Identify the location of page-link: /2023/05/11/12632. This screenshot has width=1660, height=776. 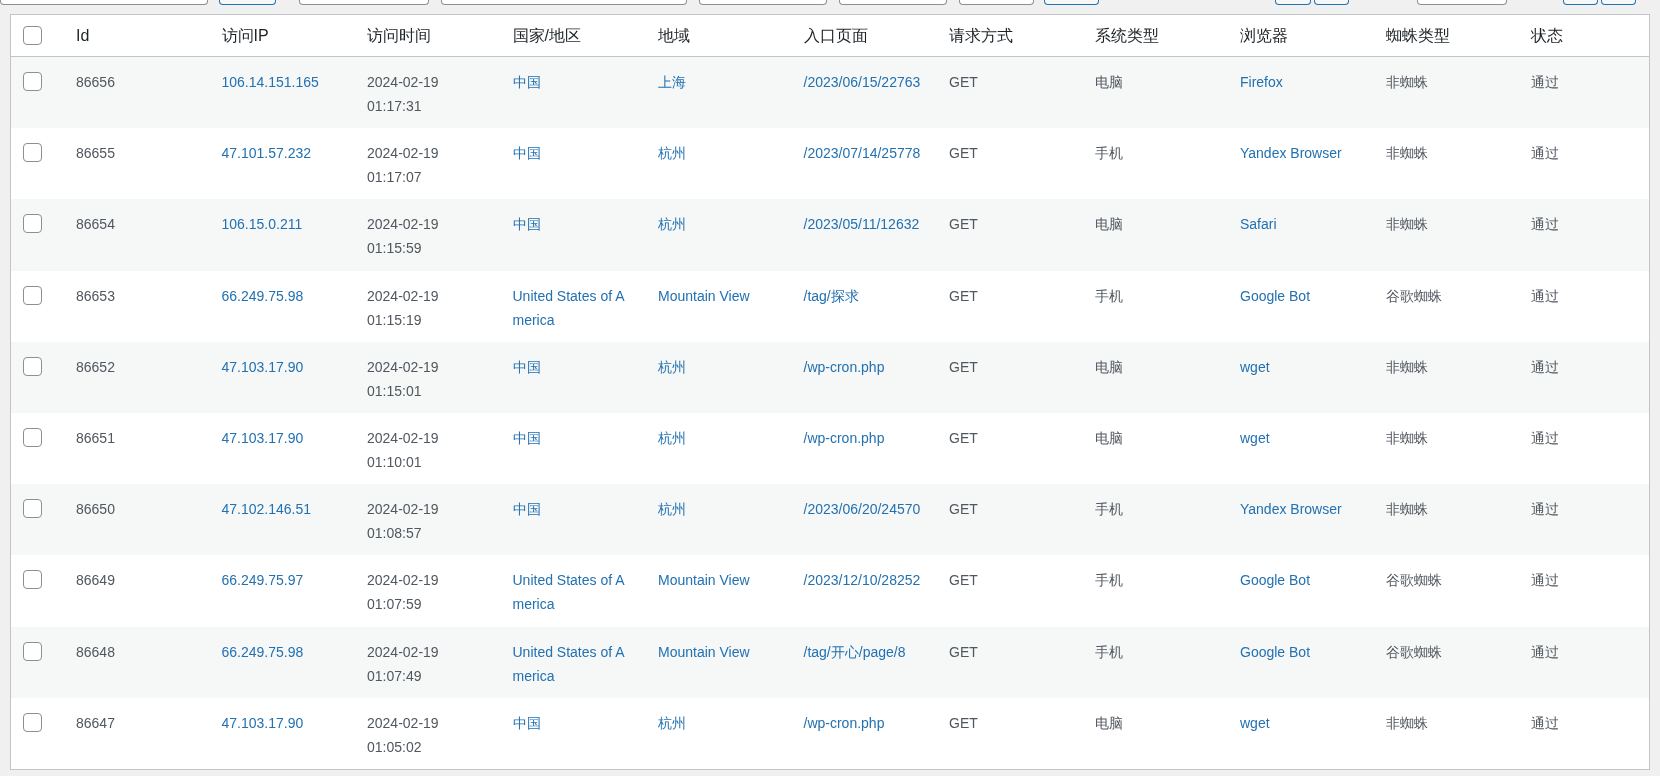
(863, 224).